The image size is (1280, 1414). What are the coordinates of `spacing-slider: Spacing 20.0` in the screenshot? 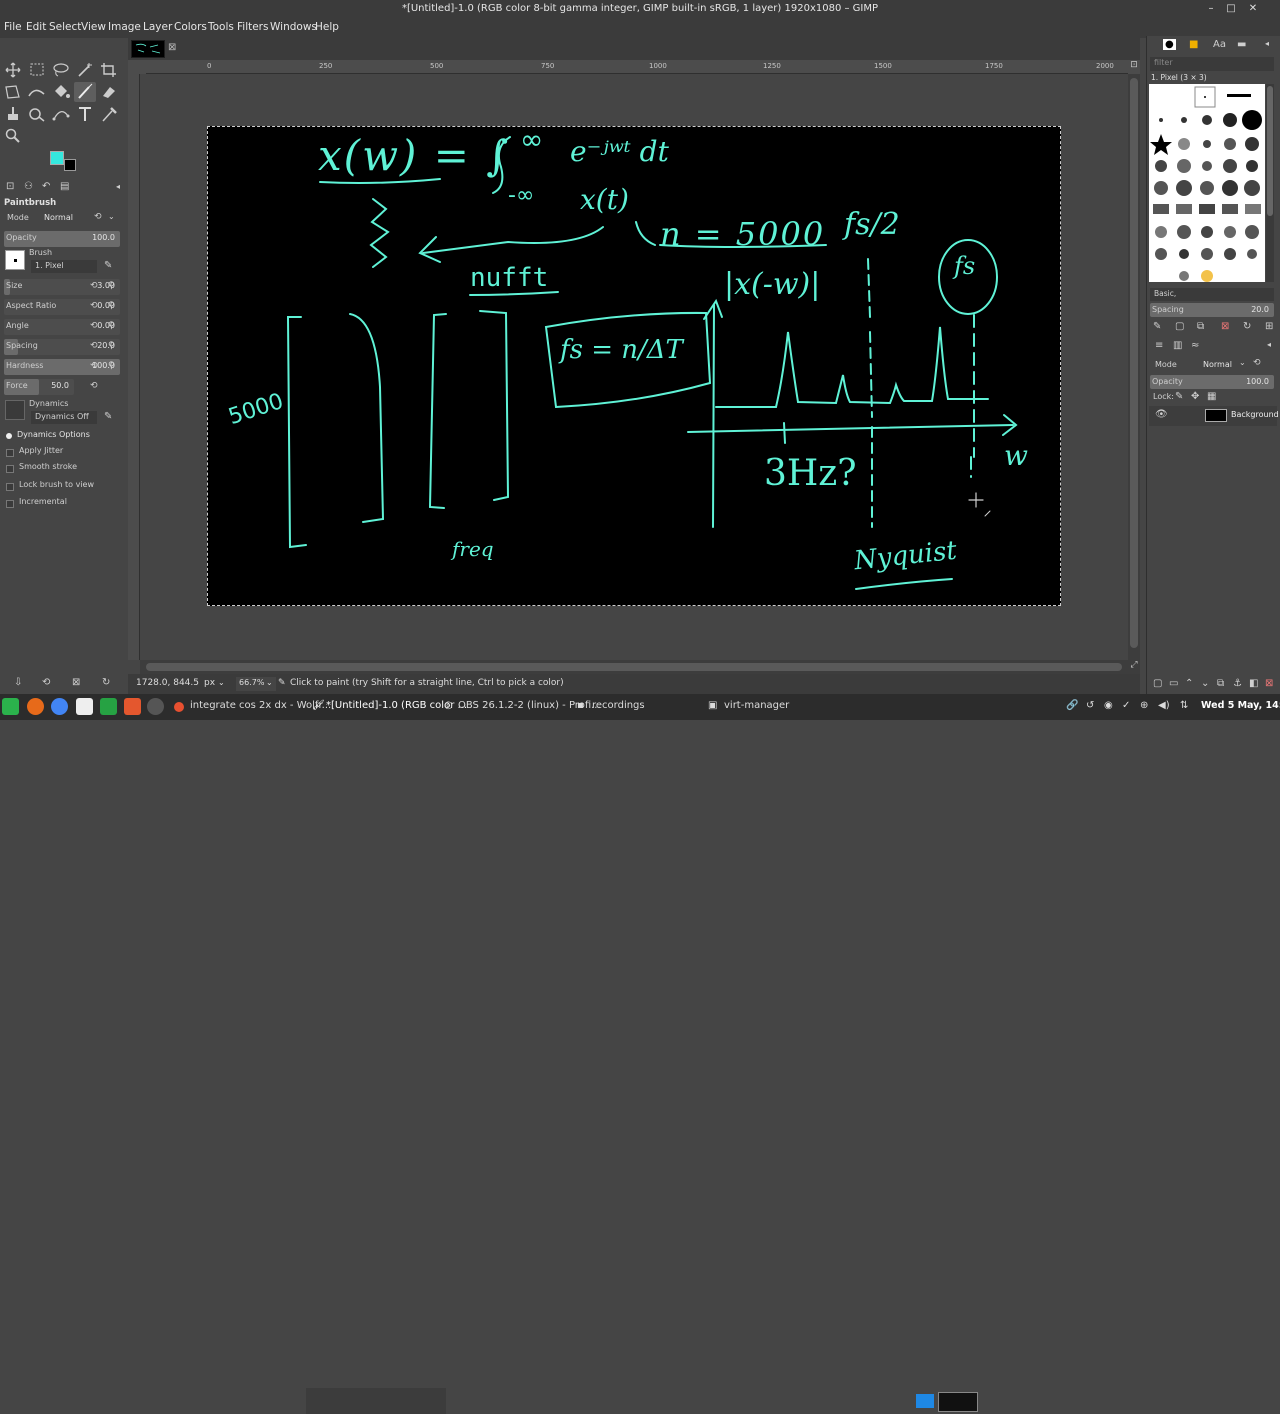 It's located at (62, 347).